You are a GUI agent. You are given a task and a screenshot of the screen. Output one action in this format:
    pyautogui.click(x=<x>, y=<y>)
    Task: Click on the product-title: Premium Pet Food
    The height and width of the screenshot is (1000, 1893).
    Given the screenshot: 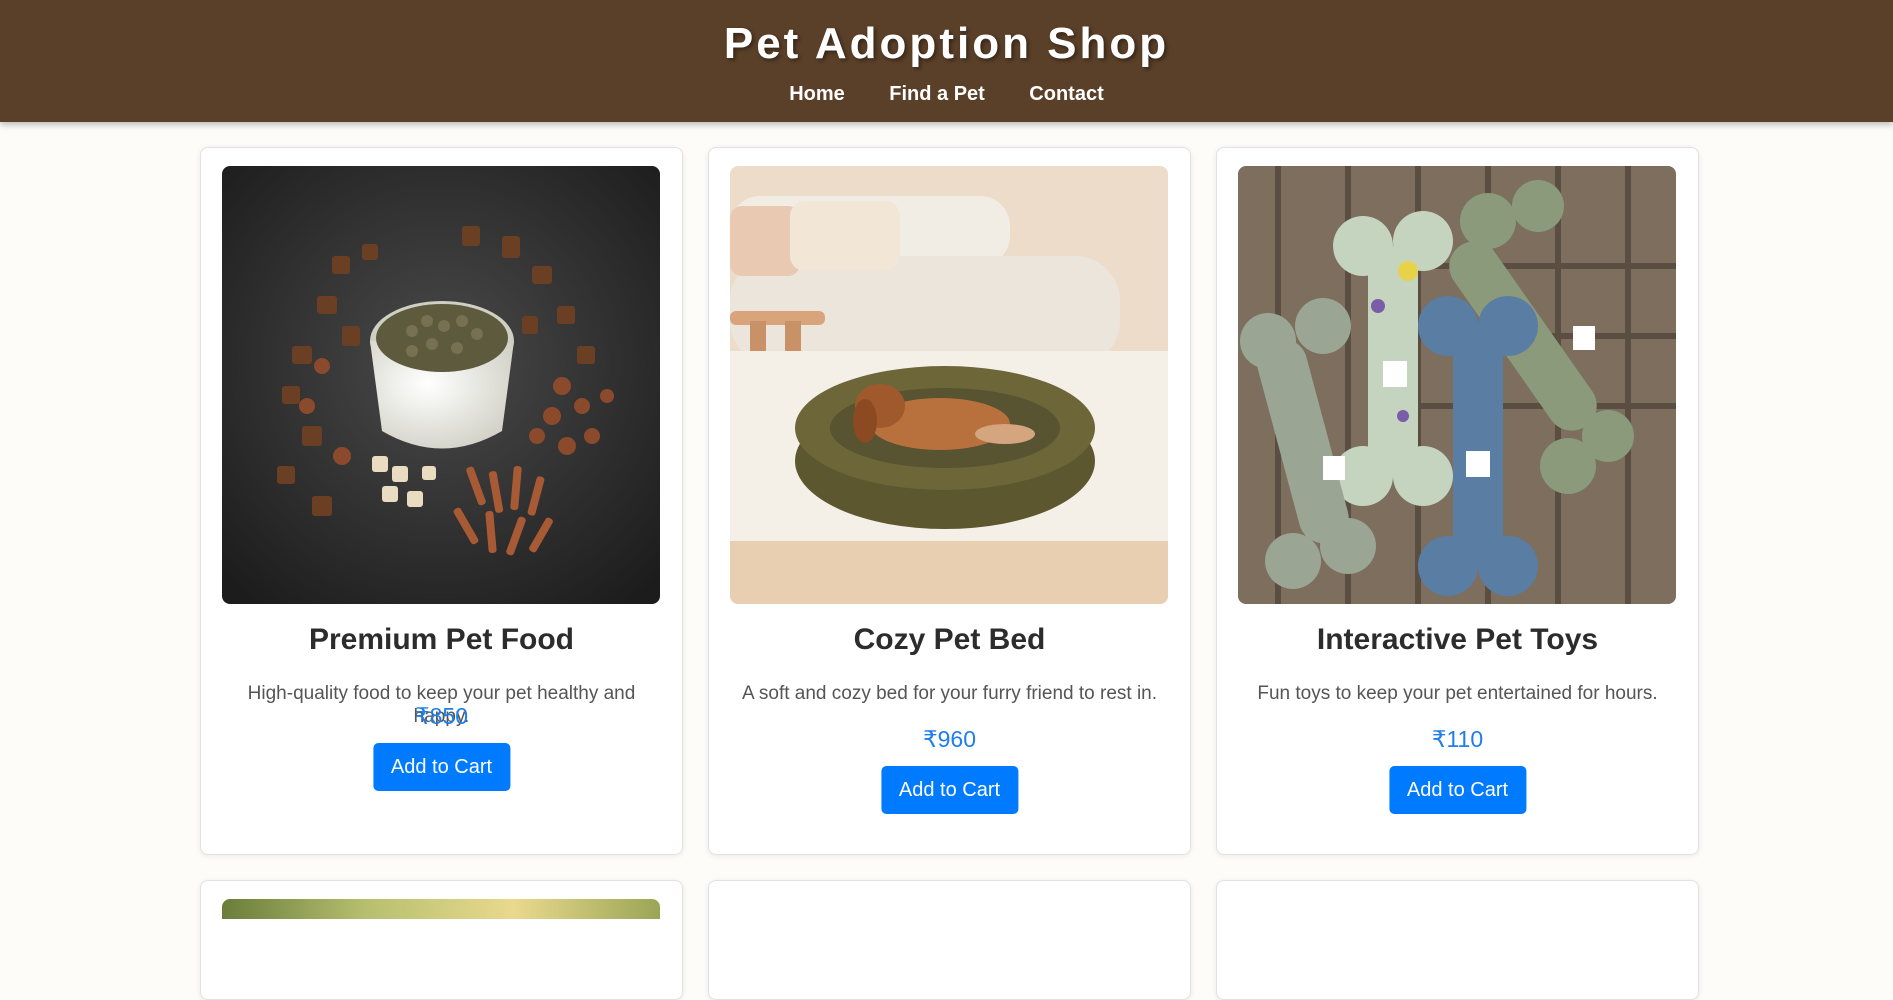 What is the action you would take?
    pyautogui.click(x=441, y=639)
    